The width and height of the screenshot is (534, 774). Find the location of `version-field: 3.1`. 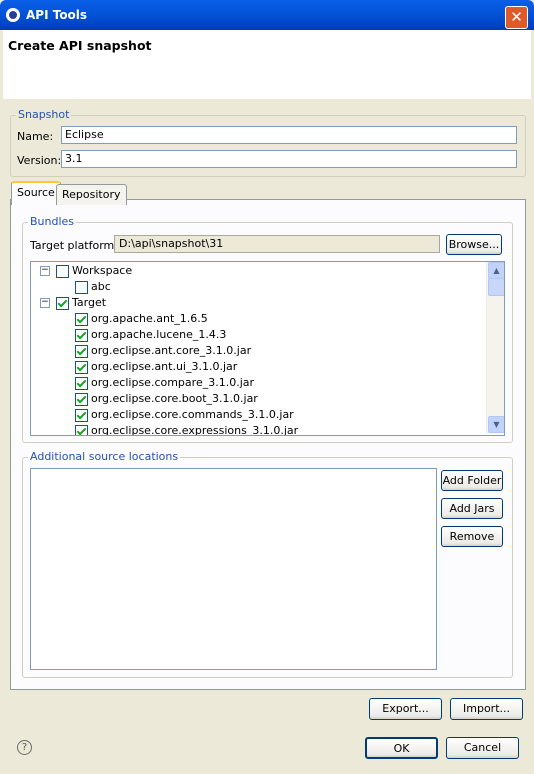

version-field: 3.1 is located at coordinates (289, 159).